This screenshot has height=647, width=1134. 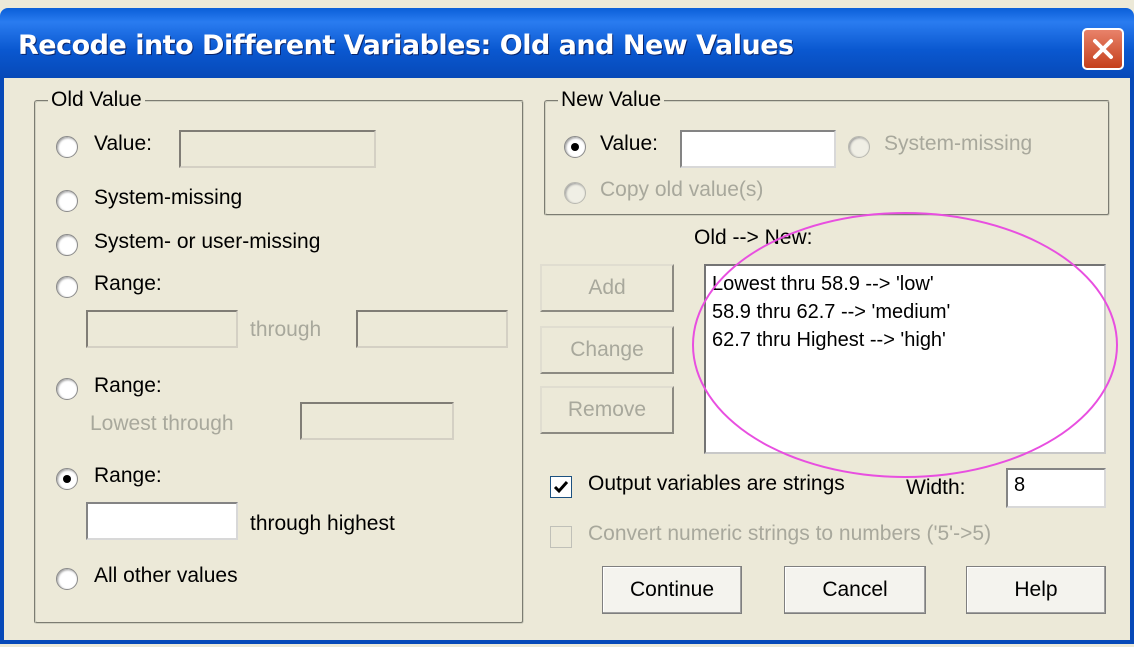 What do you see at coordinates (905, 340) in the screenshot?
I see `list-item: 62.7 thru Highest --> 'high'` at bounding box center [905, 340].